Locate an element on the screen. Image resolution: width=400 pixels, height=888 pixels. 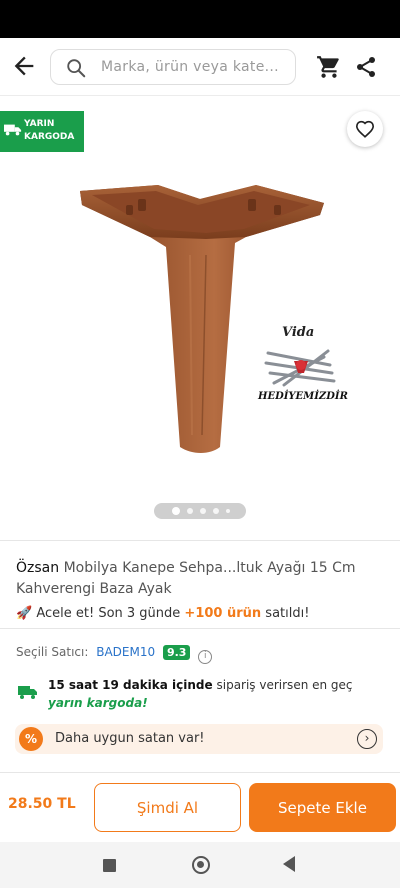
status-bar is located at coordinates (200, 19).